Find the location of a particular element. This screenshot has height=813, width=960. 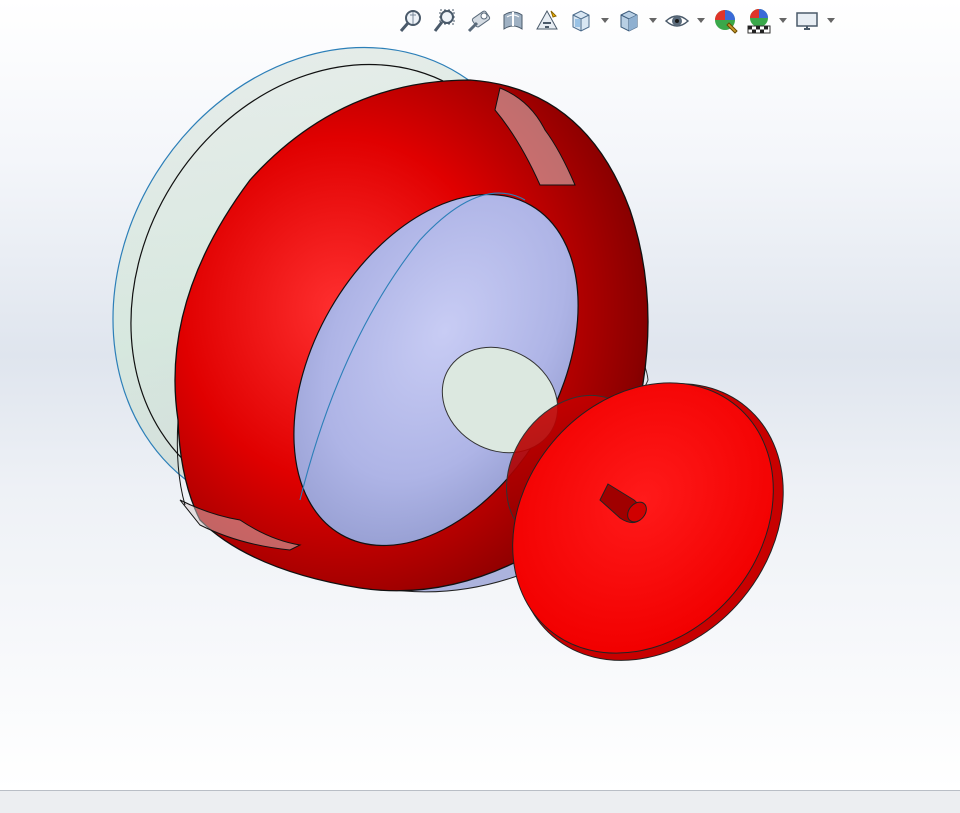

zoom-to-fit-button is located at coordinates (411, 21).